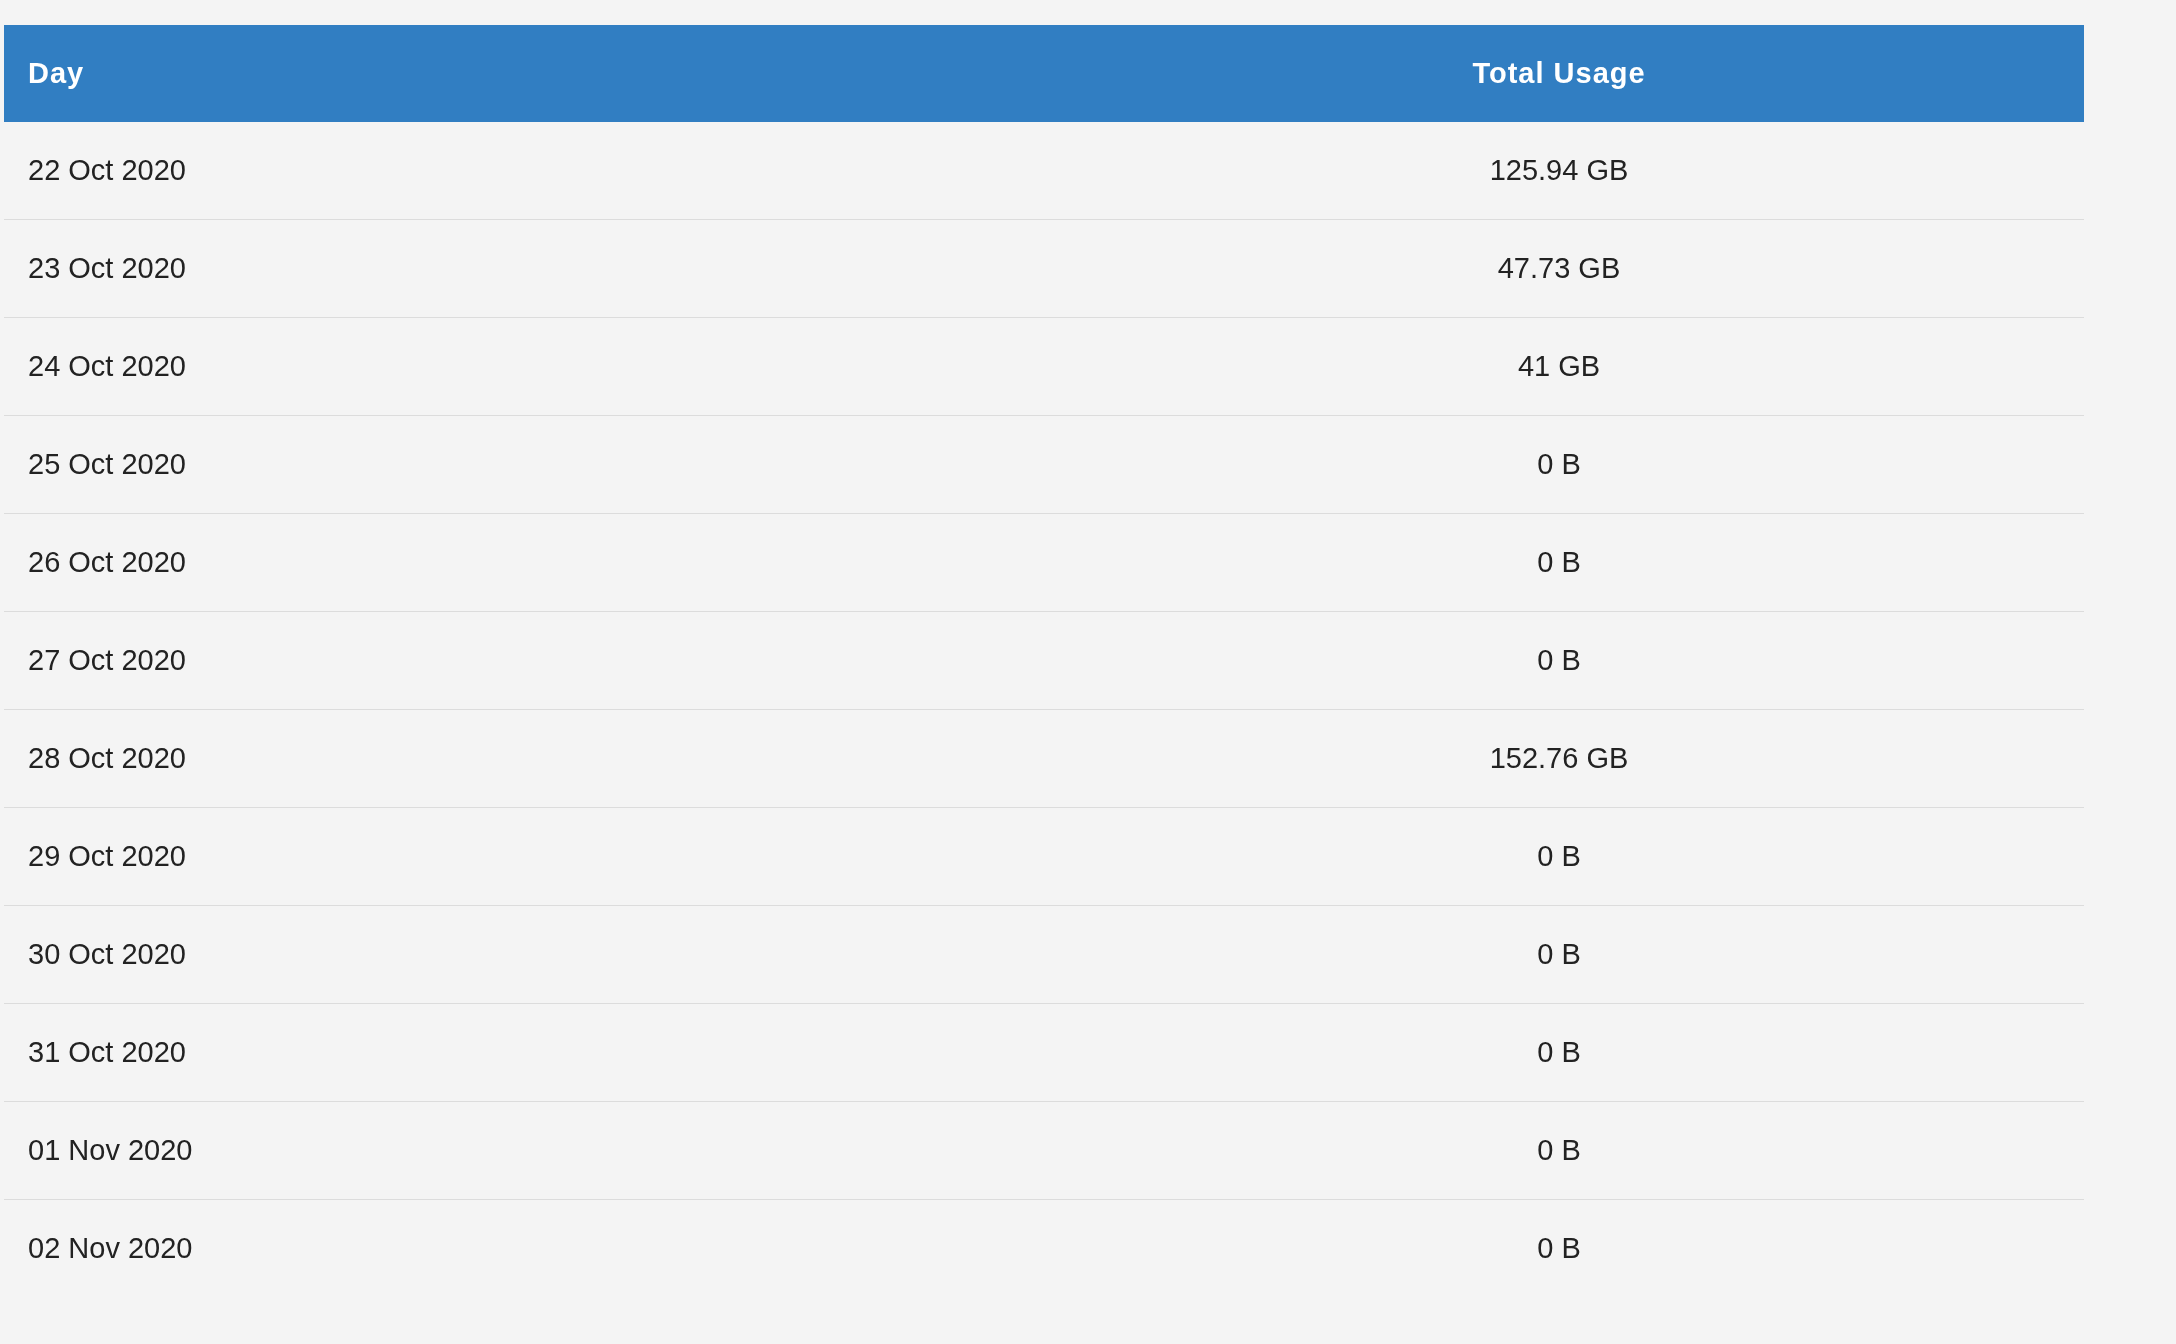  I want to click on day-cell: 01 Nov 2020, so click(110, 1150).